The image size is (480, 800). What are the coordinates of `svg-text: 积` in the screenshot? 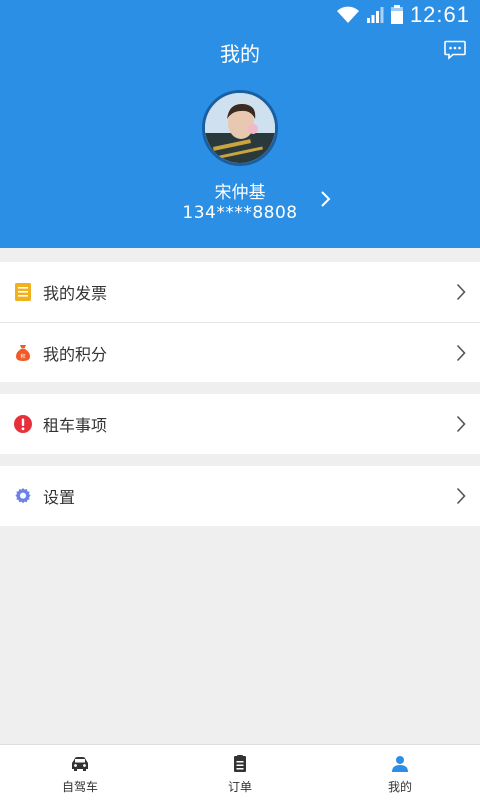 It's located at (22, 356).